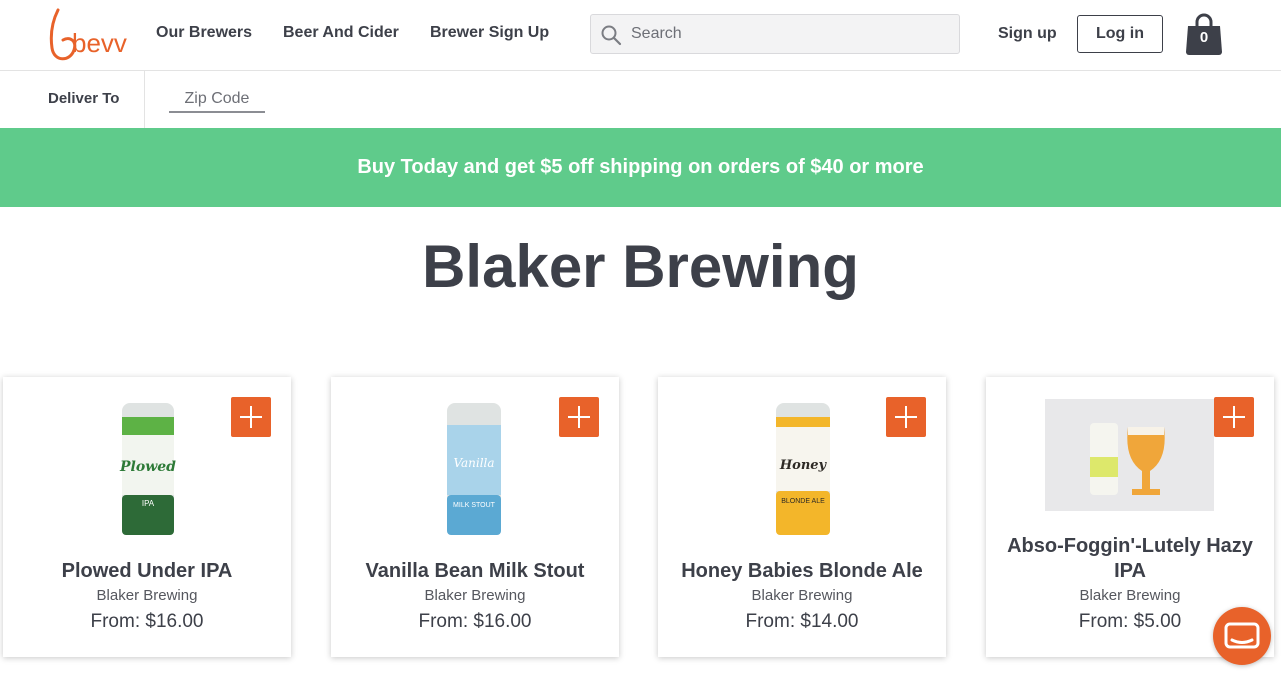  What do you see at coordinates (1027, 34) in the screenshot?
I see `sign-up-link: Sign up` at bounding box center [1027, 34].